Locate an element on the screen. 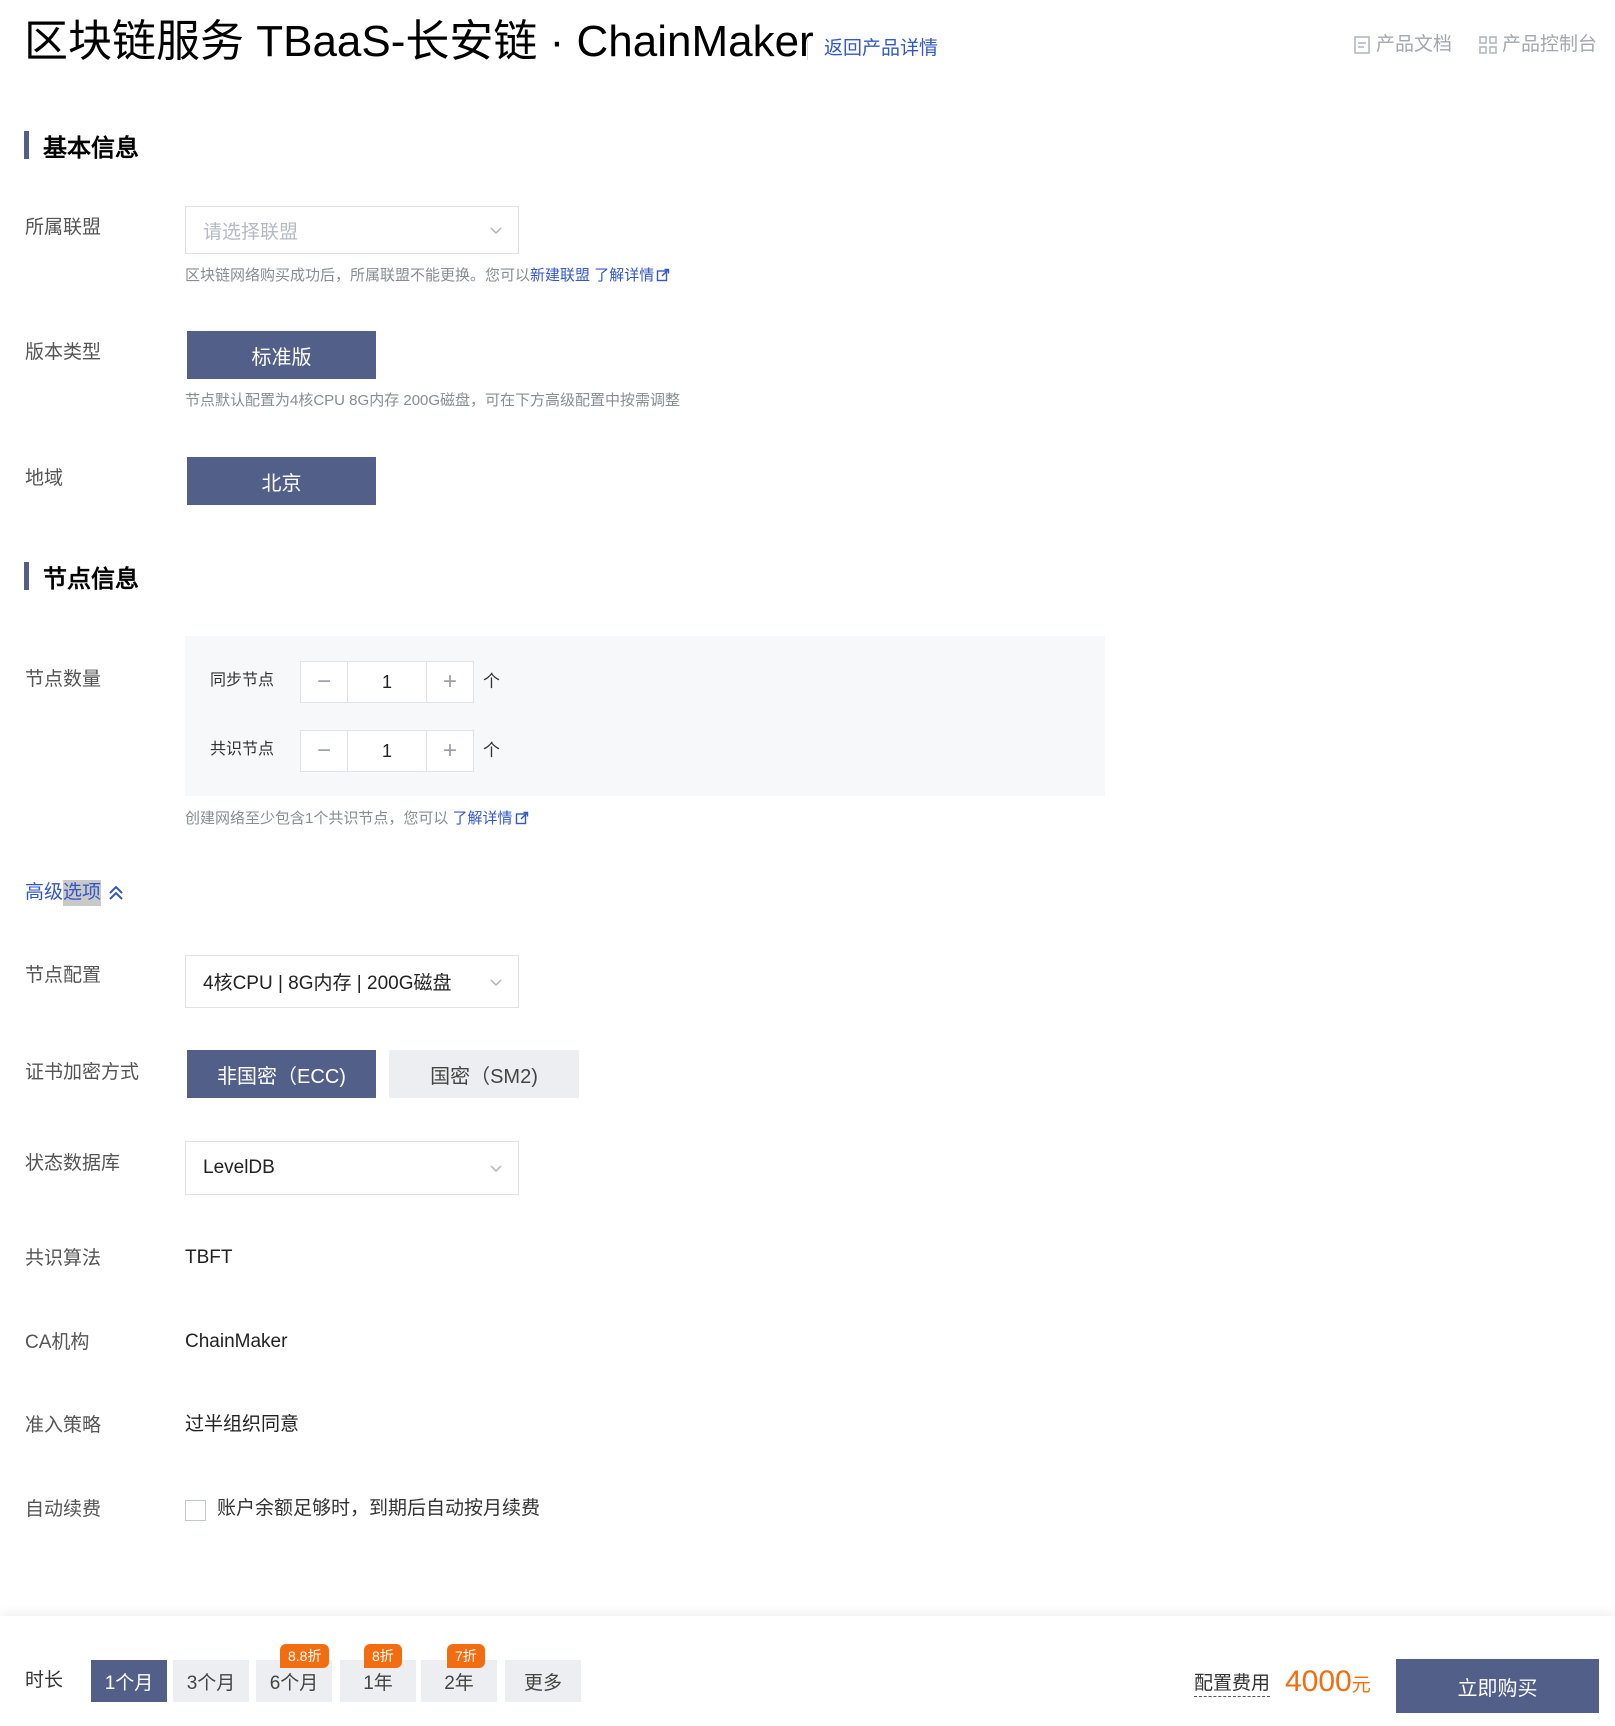 The image size is (1615, 1726). duration-1-month-button: 1个月 is located at coordinates (129, 1681).